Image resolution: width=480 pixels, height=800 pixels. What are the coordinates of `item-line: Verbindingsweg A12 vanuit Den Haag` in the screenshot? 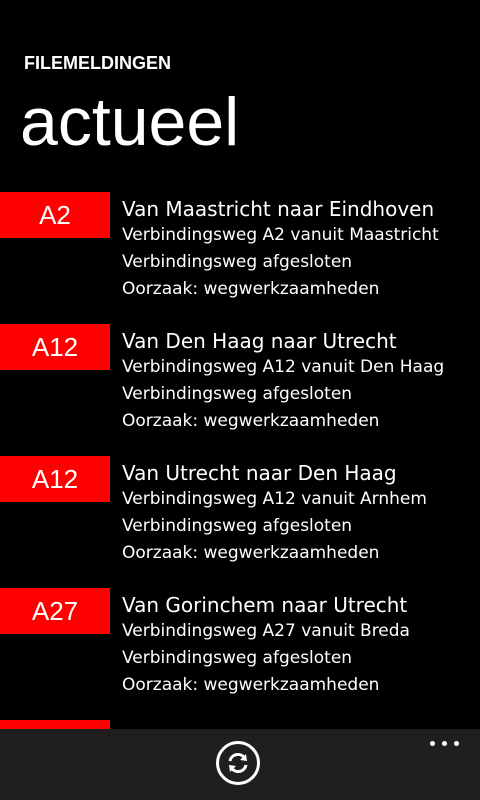 It's located at (283, 367).